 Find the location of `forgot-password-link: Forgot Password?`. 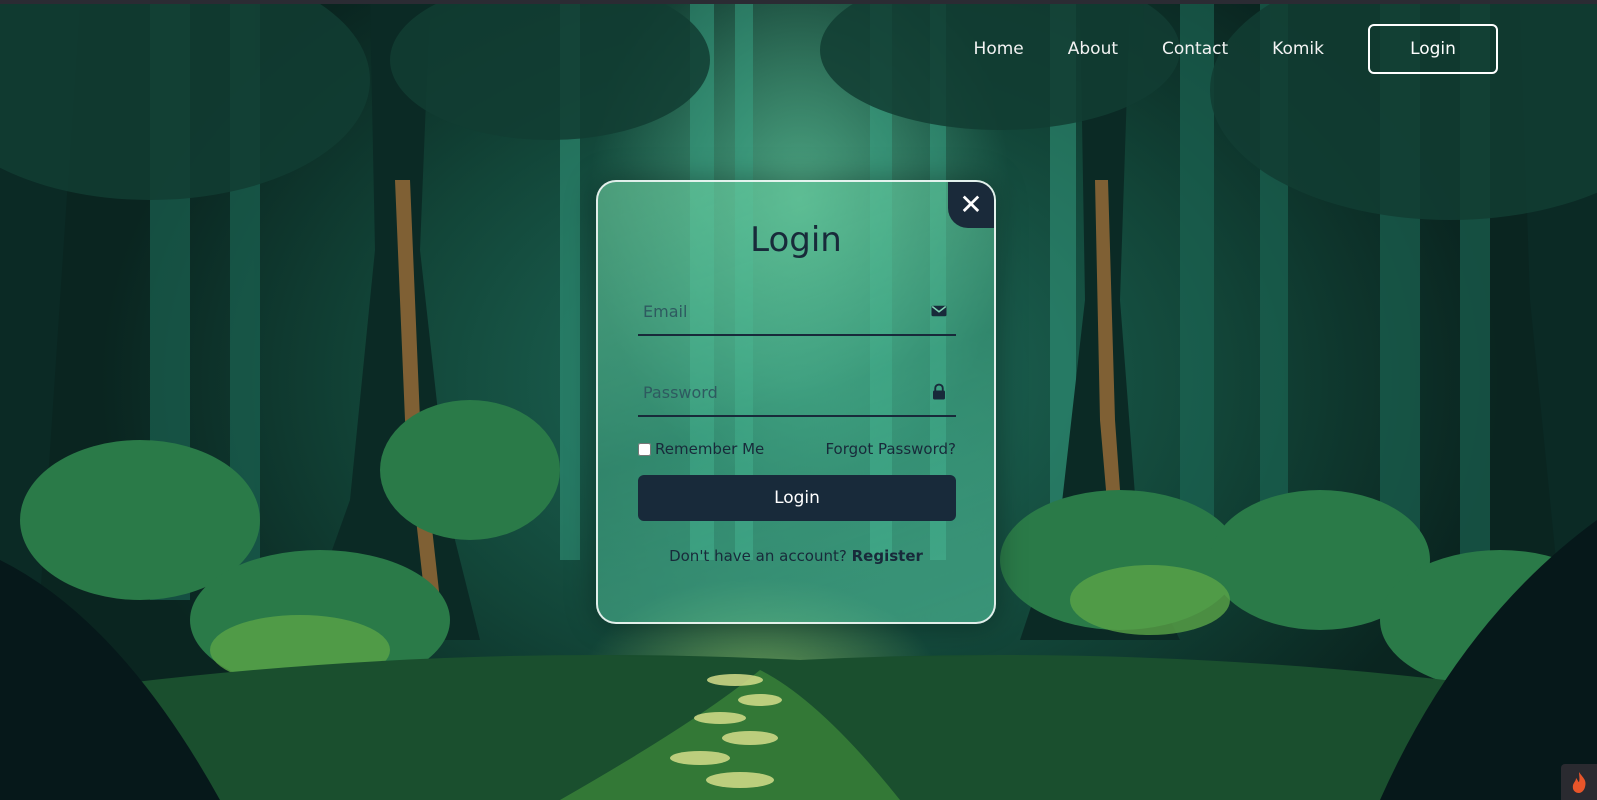

forgot-password-link: Forgot Password? is located at coordinates (890, 449).